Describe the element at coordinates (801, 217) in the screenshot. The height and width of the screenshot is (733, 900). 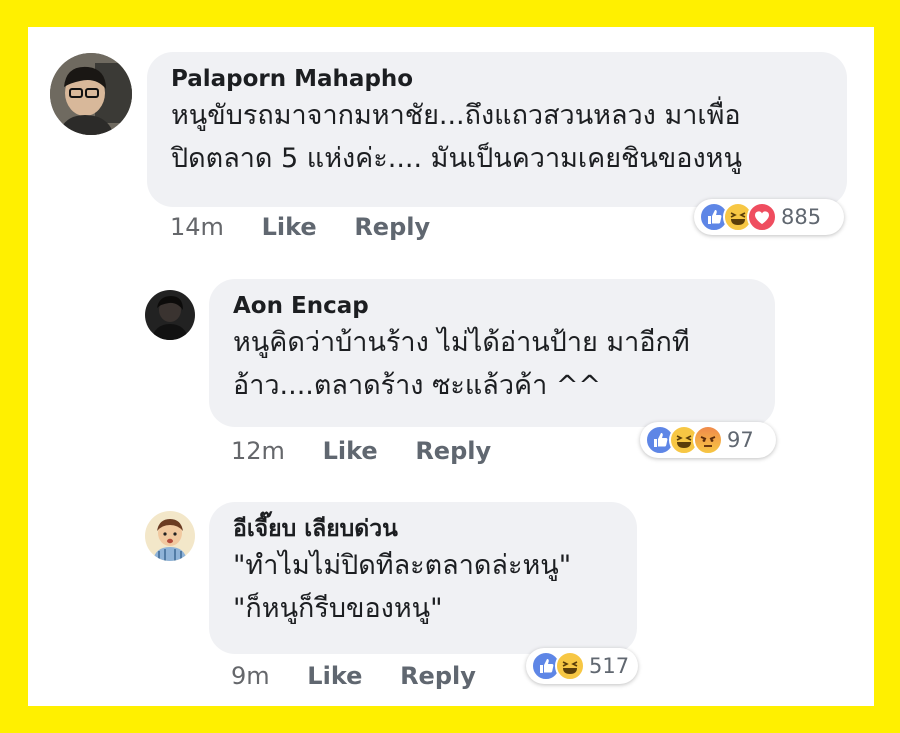
I see `reaction-count: 885` at that location.